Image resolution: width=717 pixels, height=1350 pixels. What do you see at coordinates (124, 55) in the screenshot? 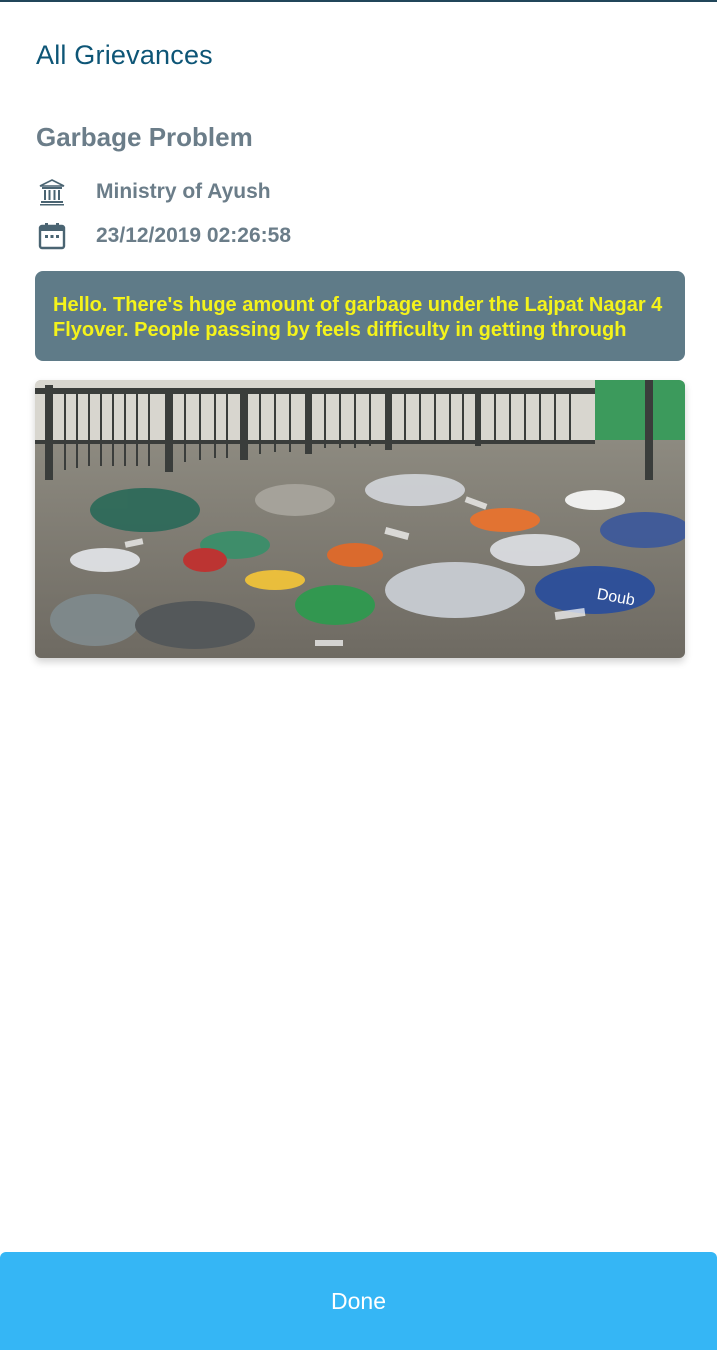
I see `page-title: All Grievances` at bounding box center [124, 55].